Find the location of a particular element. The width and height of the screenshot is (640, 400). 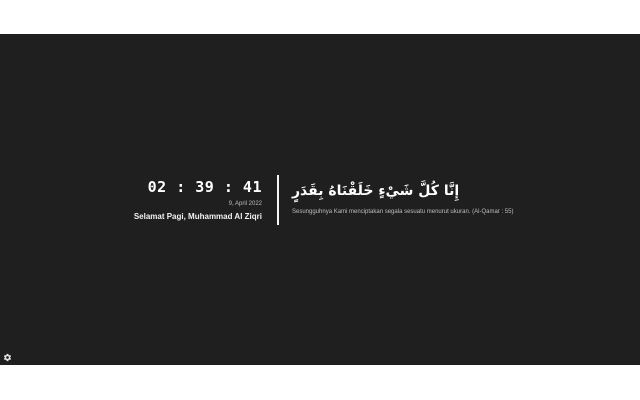

gear-icon is located at coordinates (7, 357).